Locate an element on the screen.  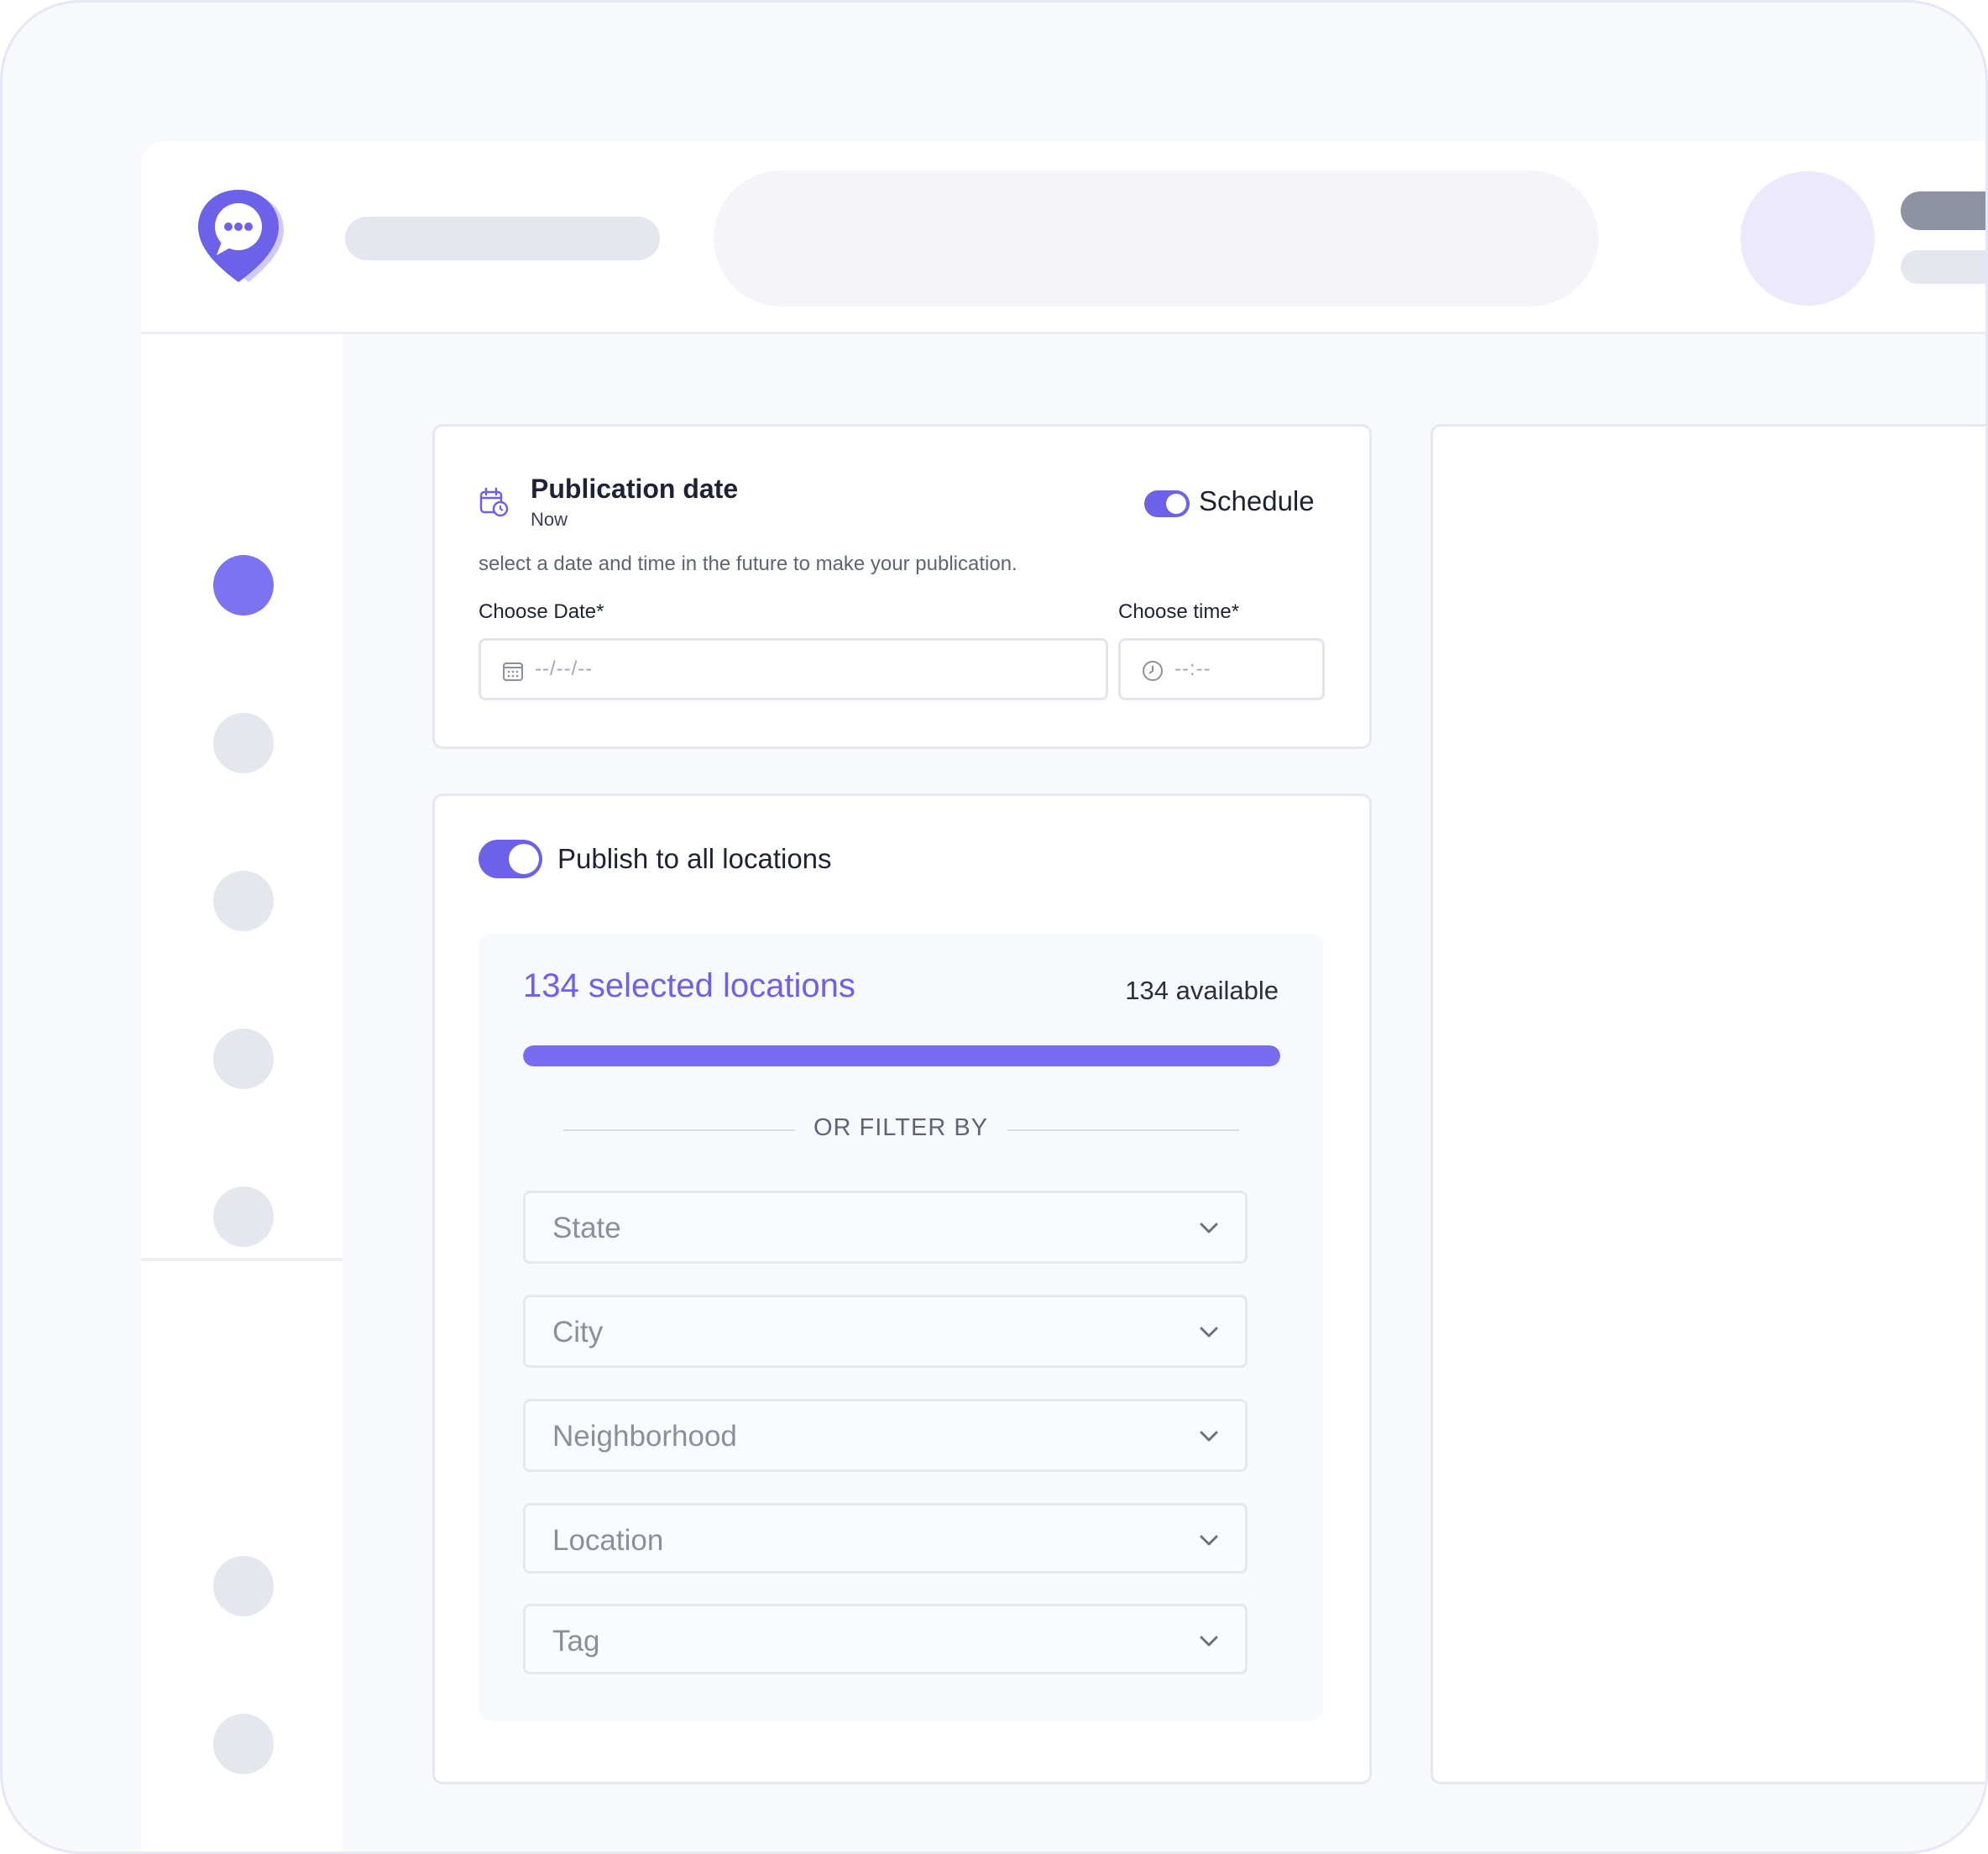
publish-all-toggle is located at coordinates (510, 859).